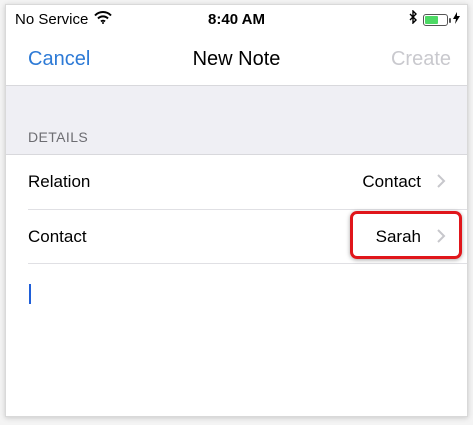 This screenshot has height=425, width=473. I want to click on create-button: Create, so click(421, 59).